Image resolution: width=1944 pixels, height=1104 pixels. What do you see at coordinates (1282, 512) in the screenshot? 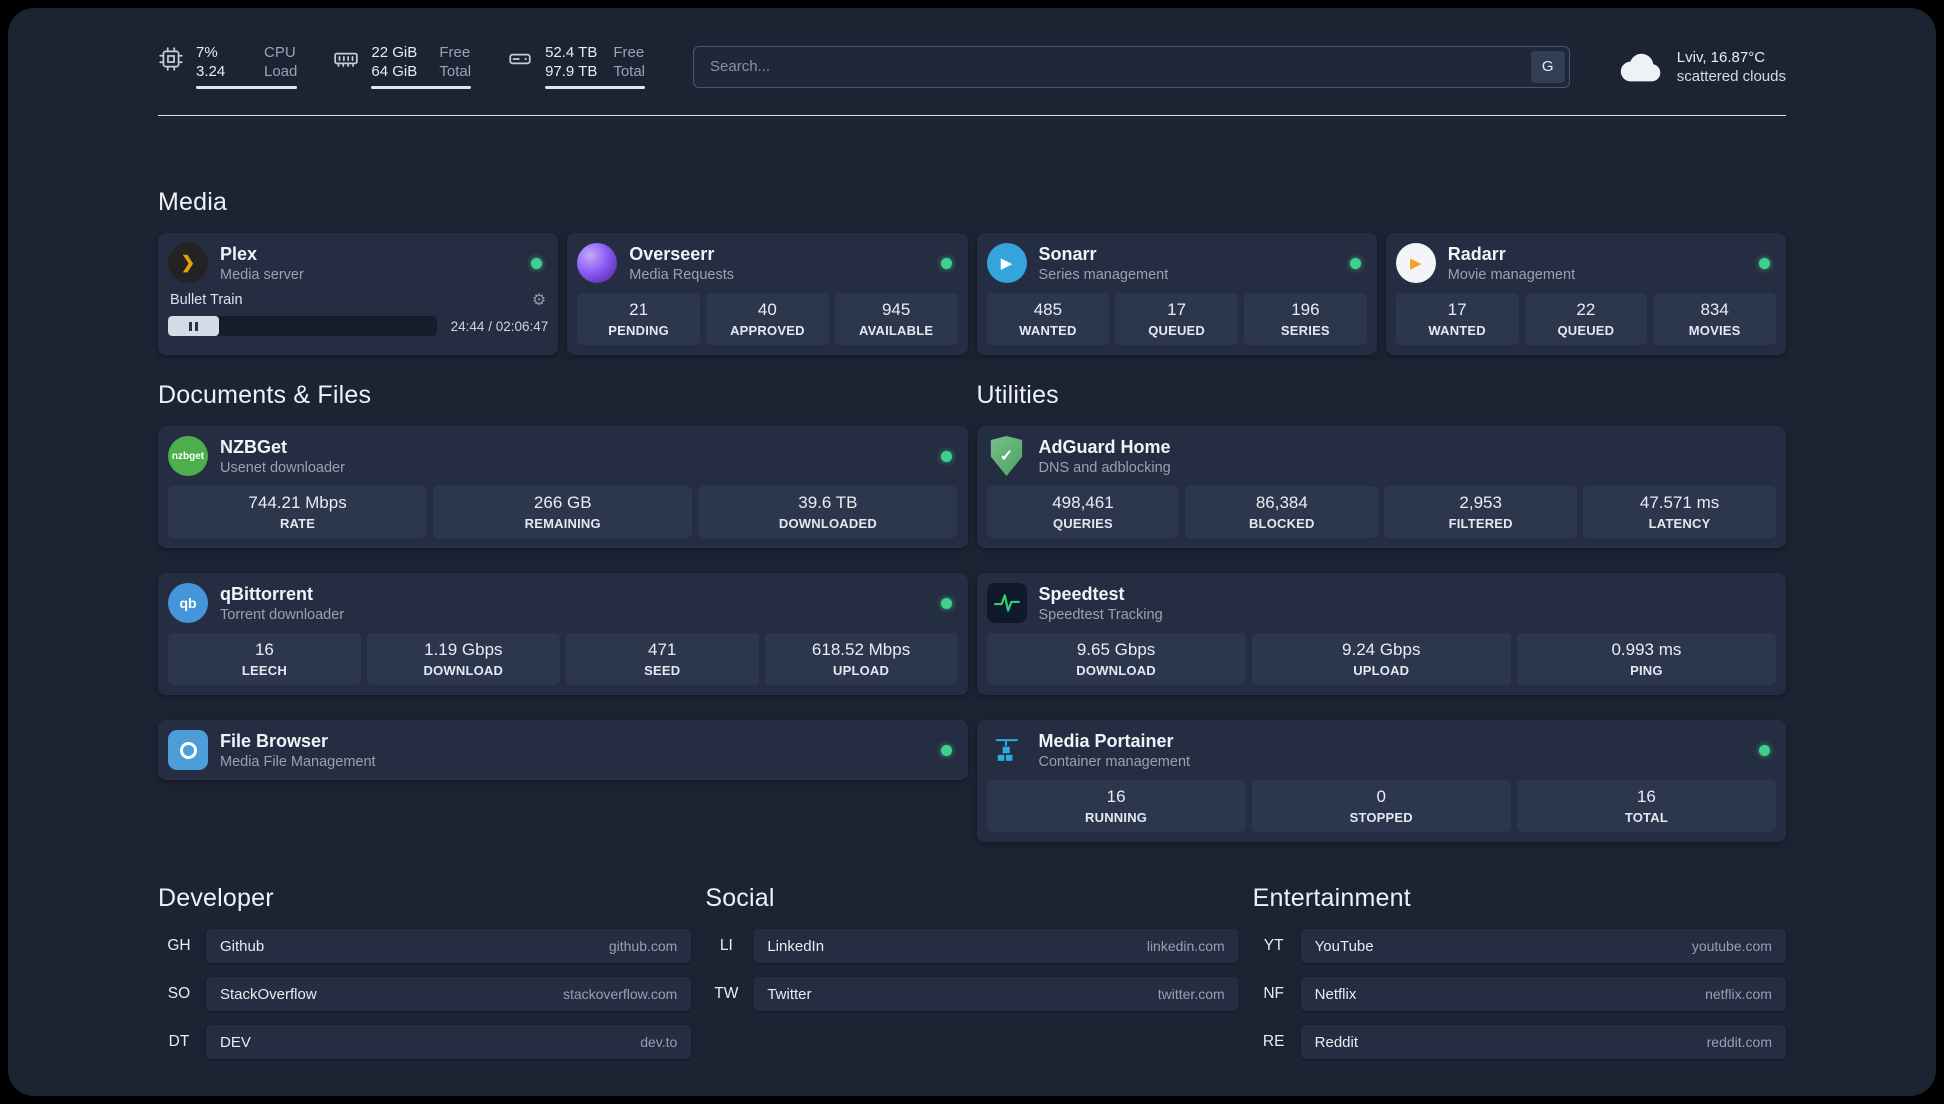
I see `stat-box: 86,384 BLOCKED` at bounding box center [1282, 512].